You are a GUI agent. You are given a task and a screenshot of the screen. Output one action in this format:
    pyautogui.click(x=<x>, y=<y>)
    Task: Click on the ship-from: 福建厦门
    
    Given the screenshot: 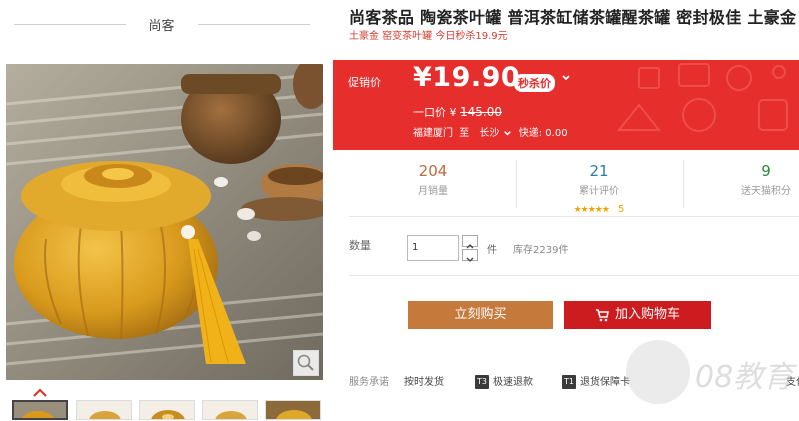 What is the action you would take?
    pyautogui.click(x=433, y=133)
    